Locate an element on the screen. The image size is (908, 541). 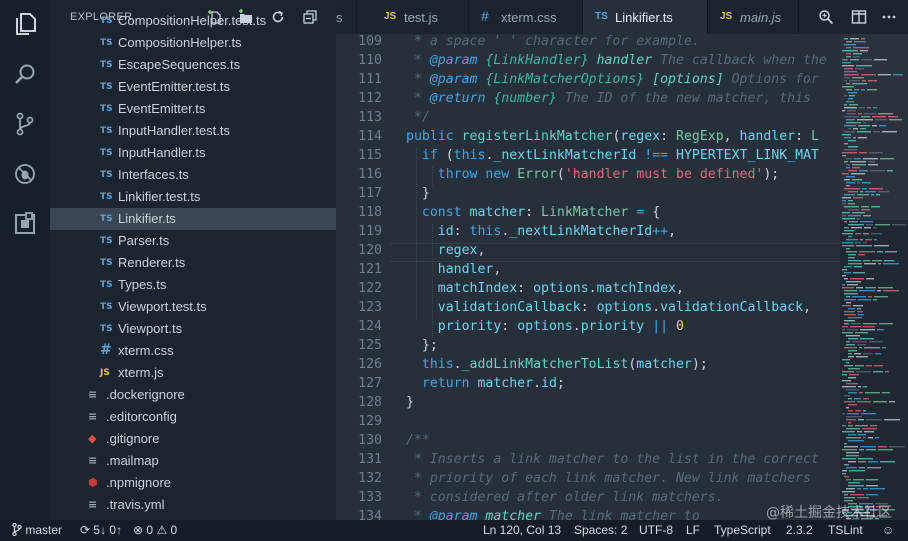
file-name: .dockerignore is located at coordinates (145, 394).